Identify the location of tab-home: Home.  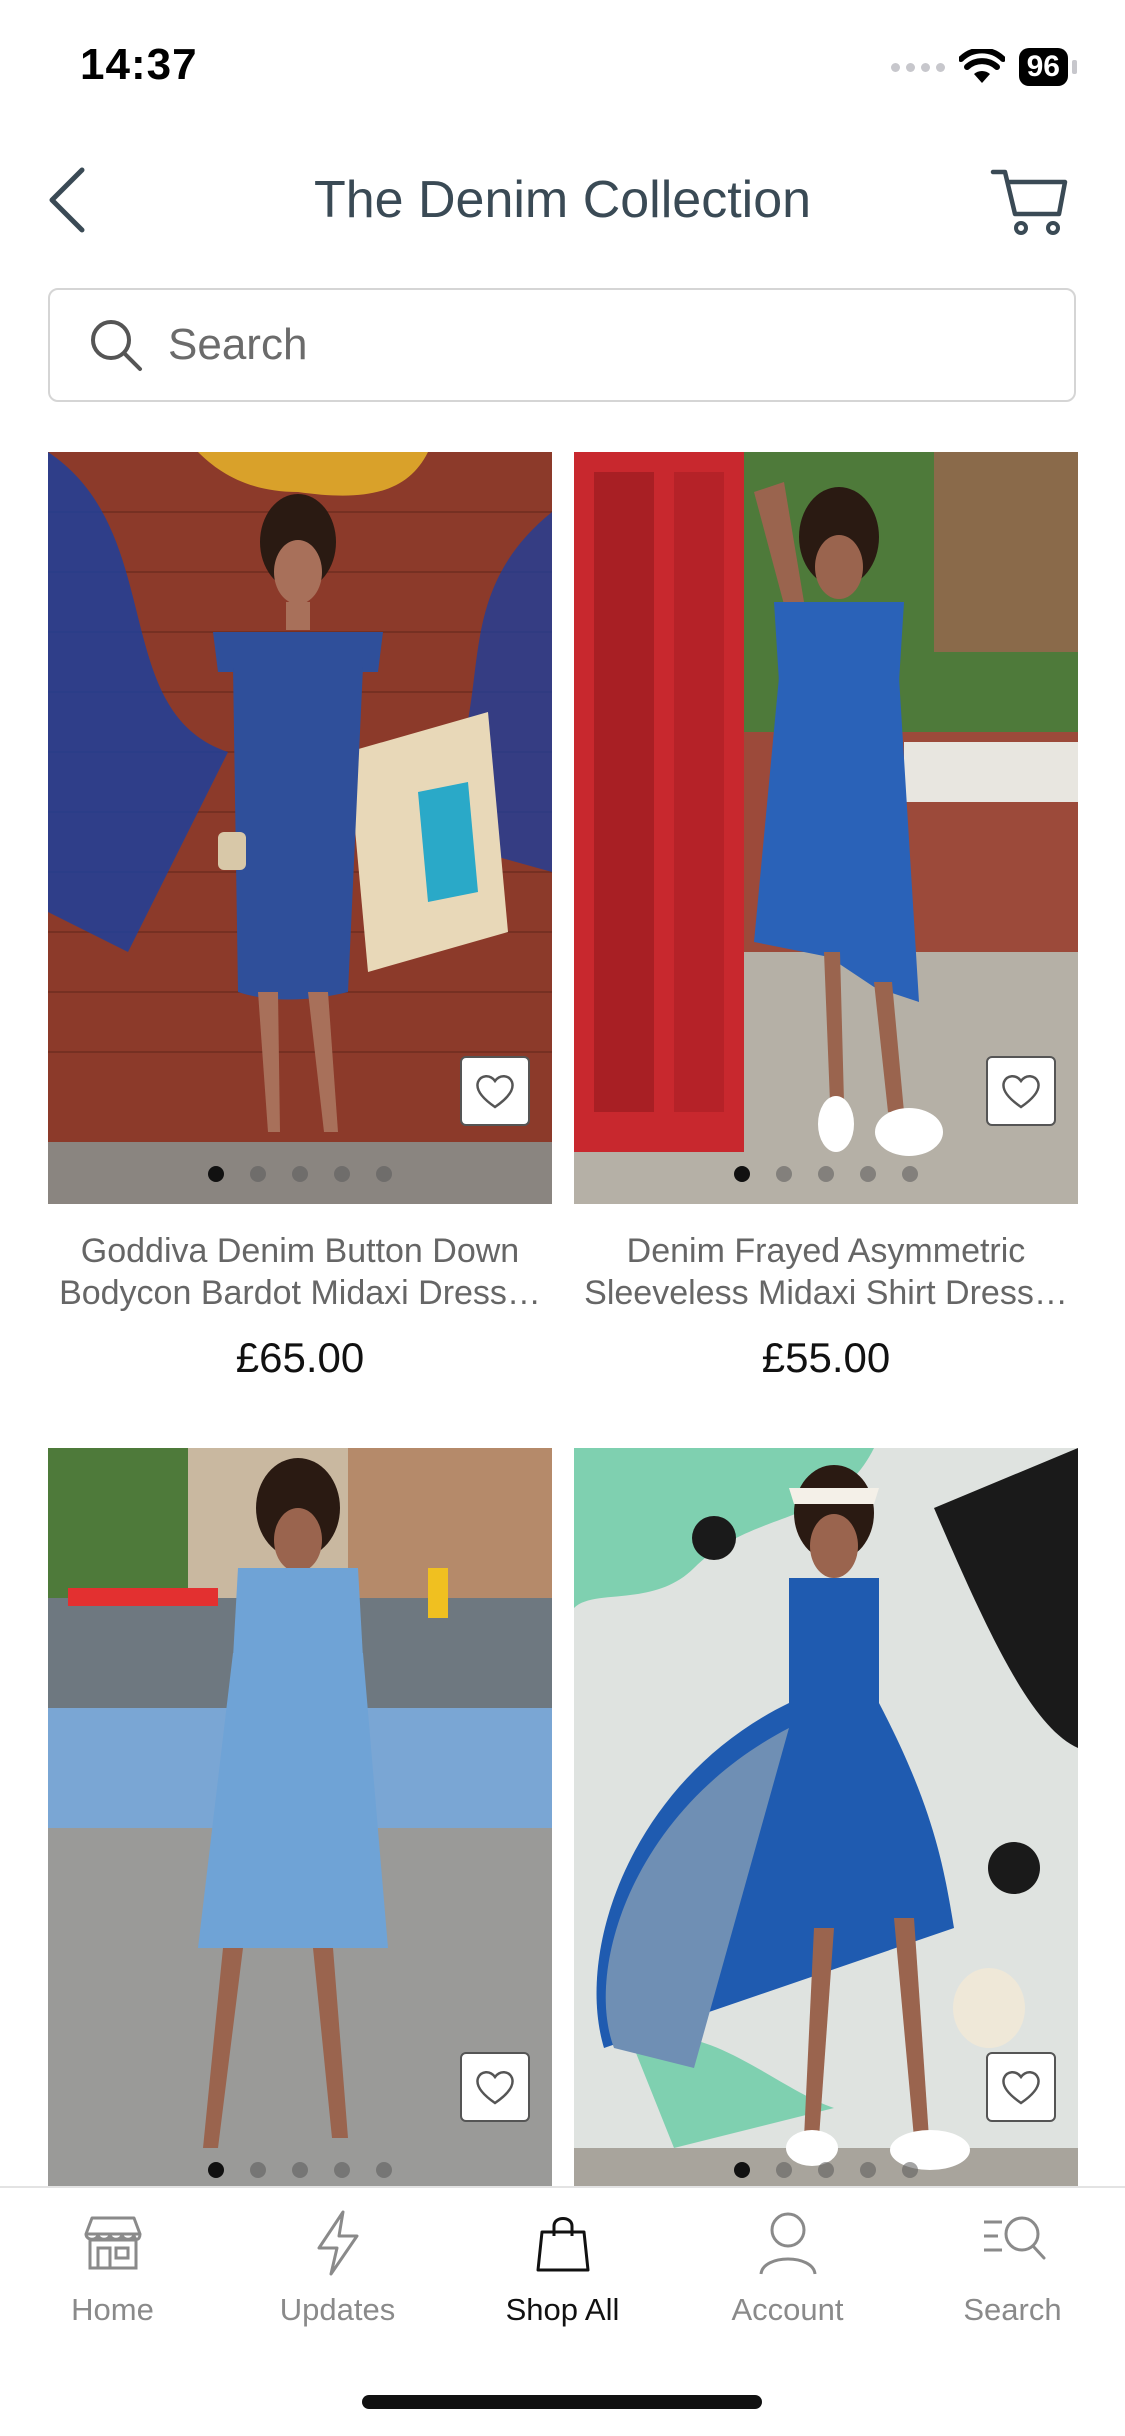
(112, 2268).